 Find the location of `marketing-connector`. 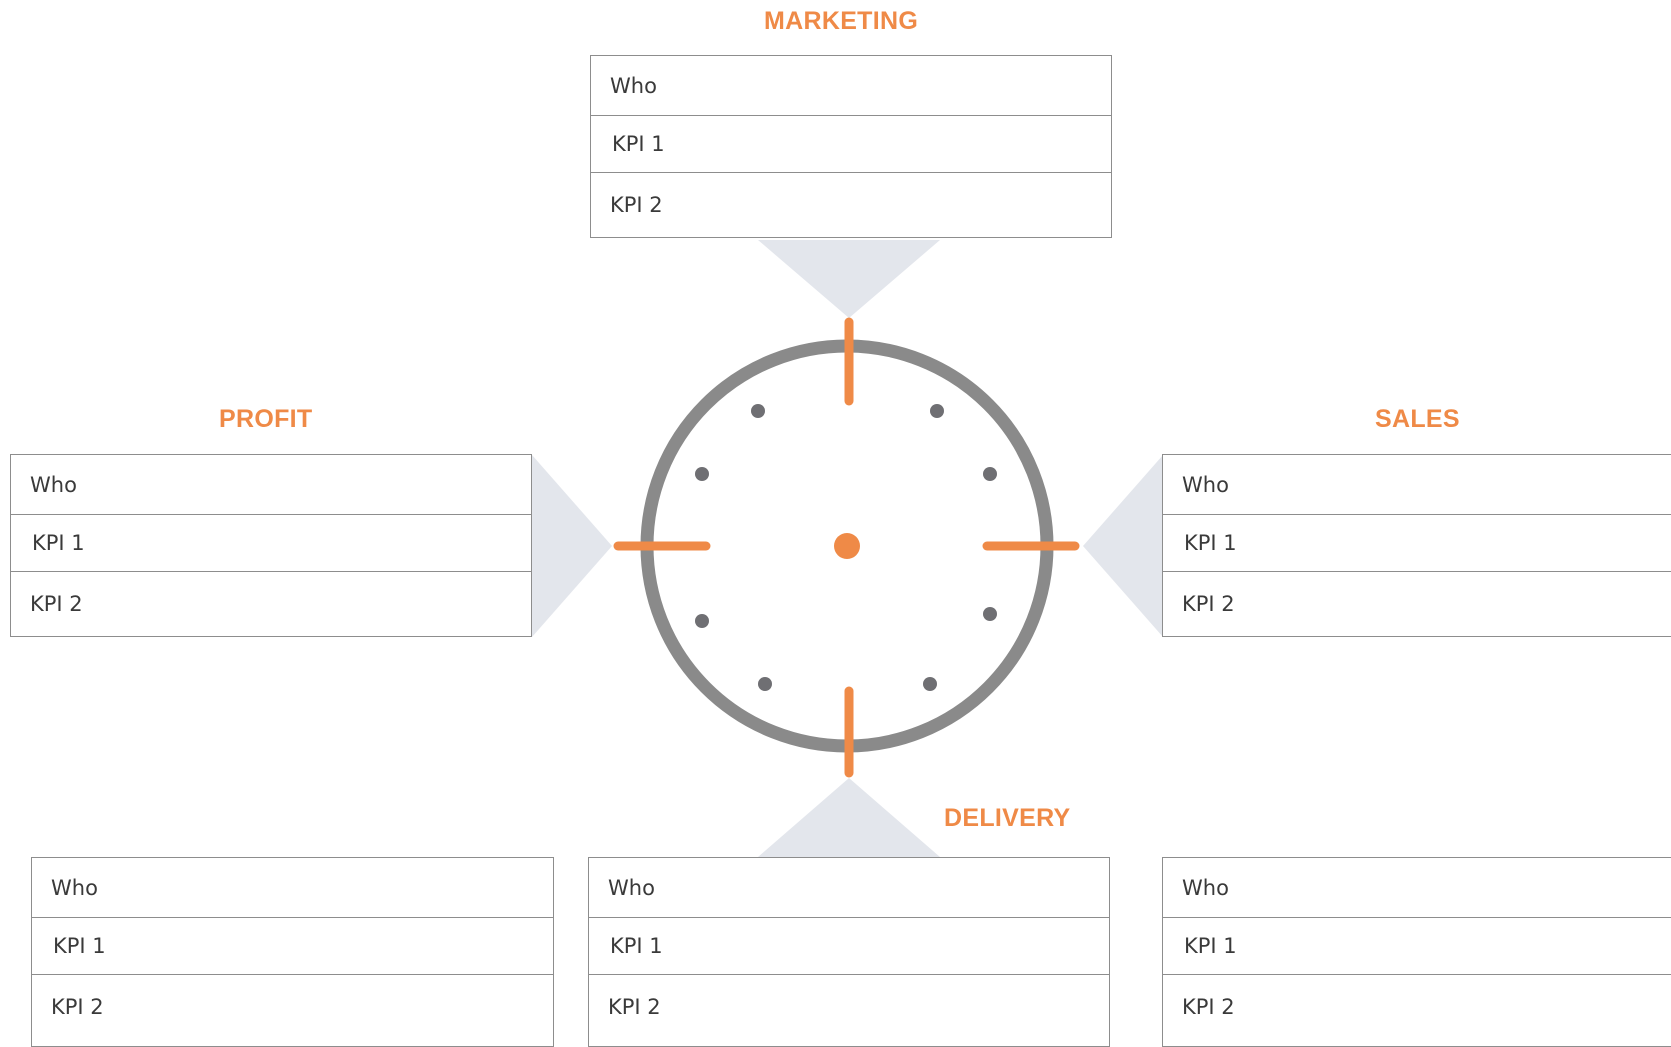

marketing-connector is located at coordinates (849, 279).